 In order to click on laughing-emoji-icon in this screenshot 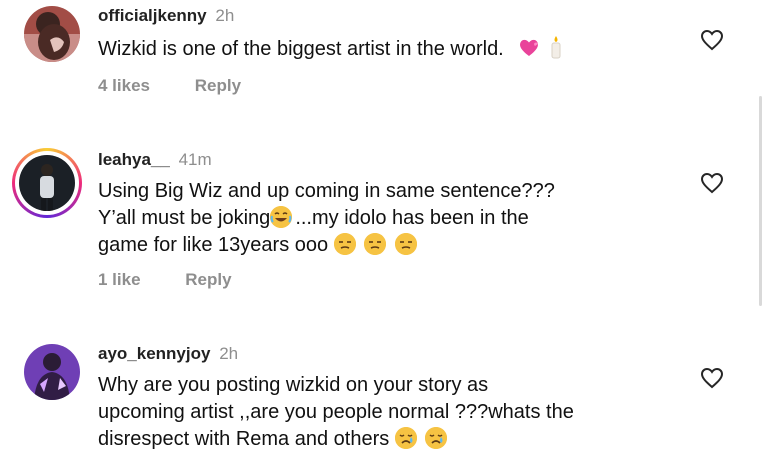, I will do `click(281, 217)`.